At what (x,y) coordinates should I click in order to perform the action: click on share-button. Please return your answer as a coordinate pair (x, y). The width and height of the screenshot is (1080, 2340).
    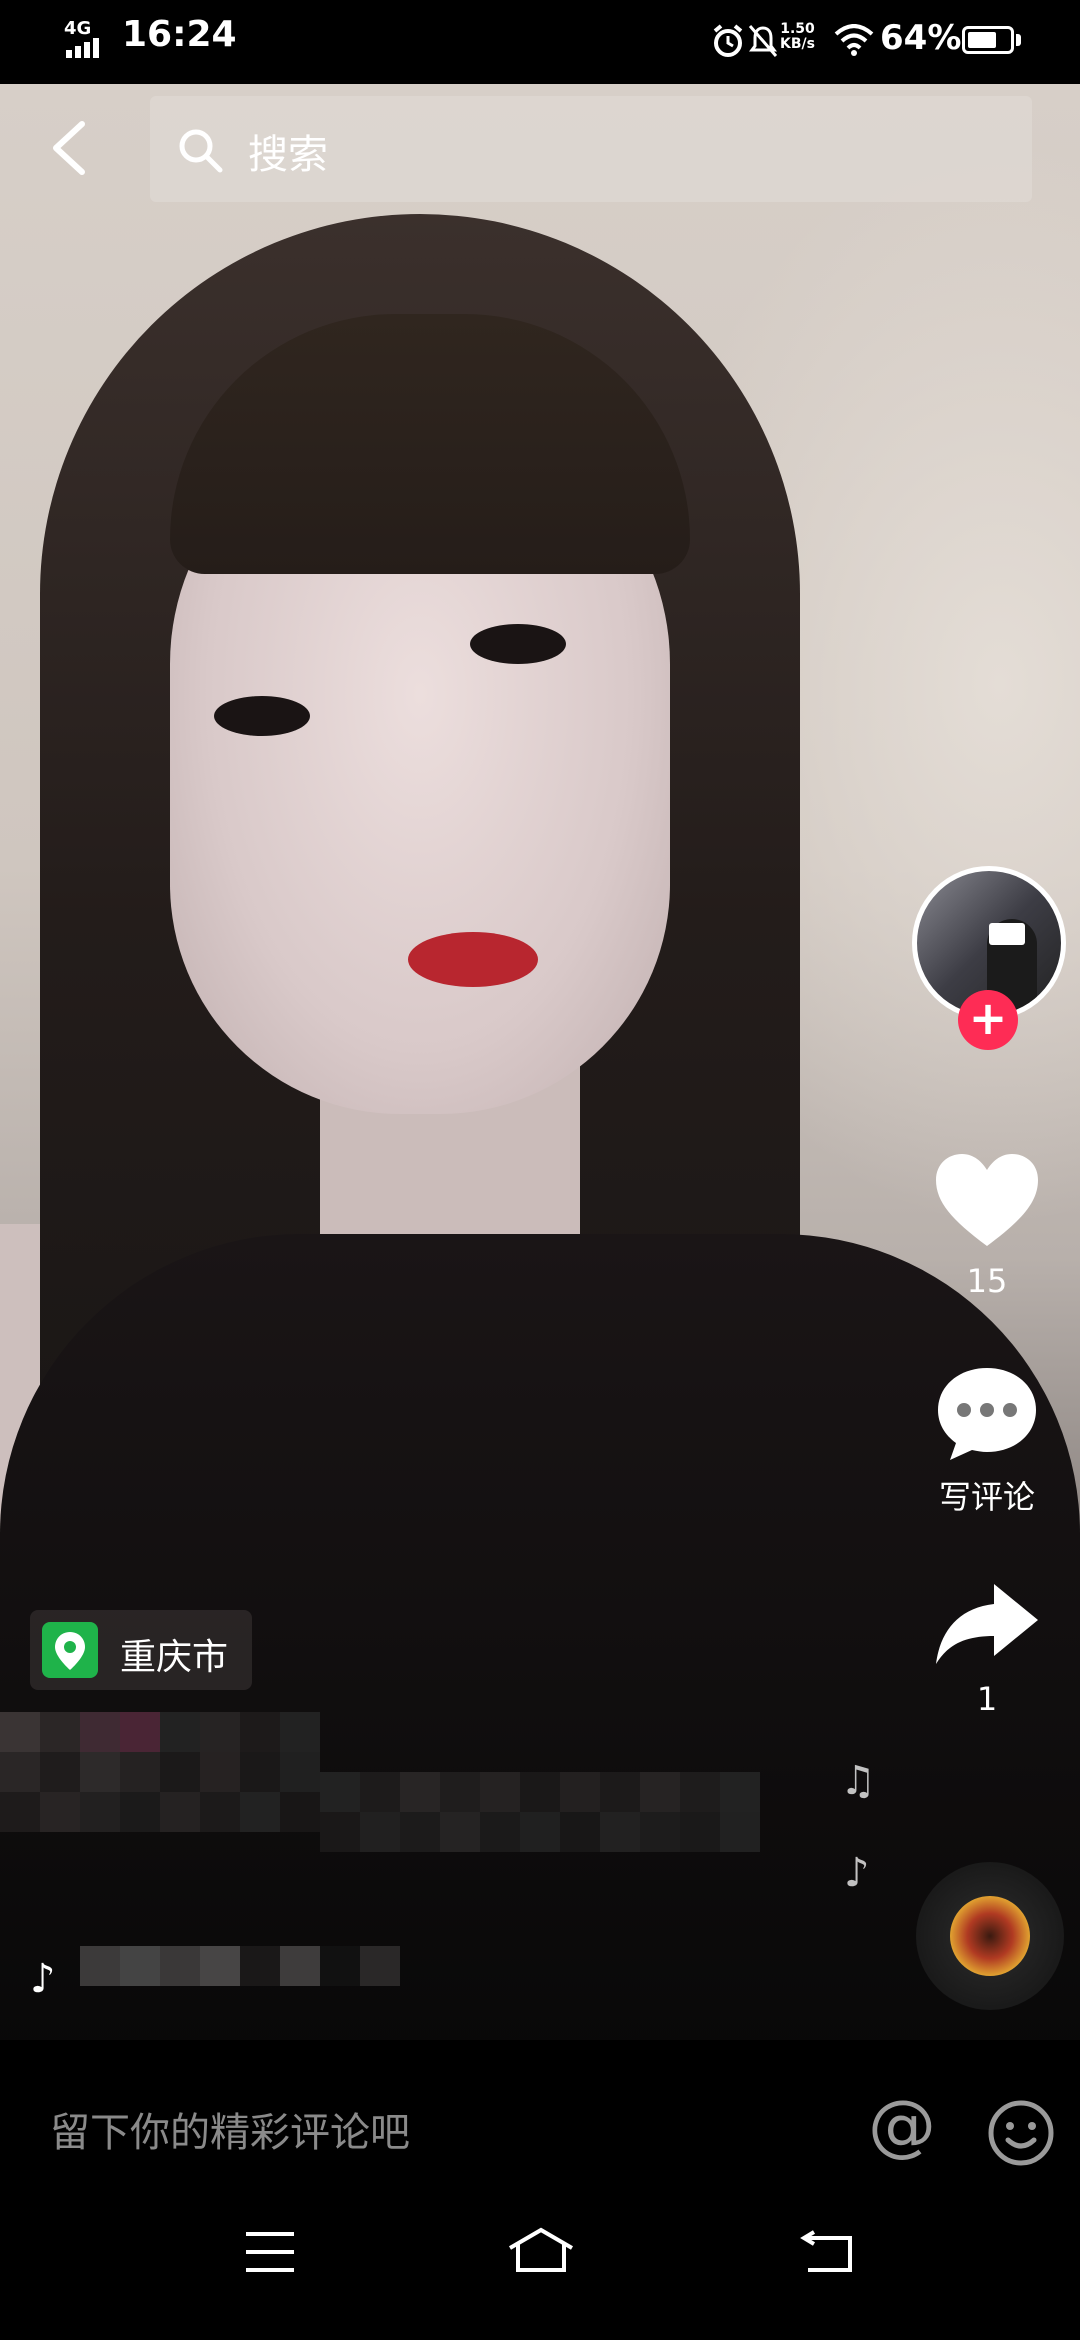
    Looking at the image, I should click on (987, 1625).